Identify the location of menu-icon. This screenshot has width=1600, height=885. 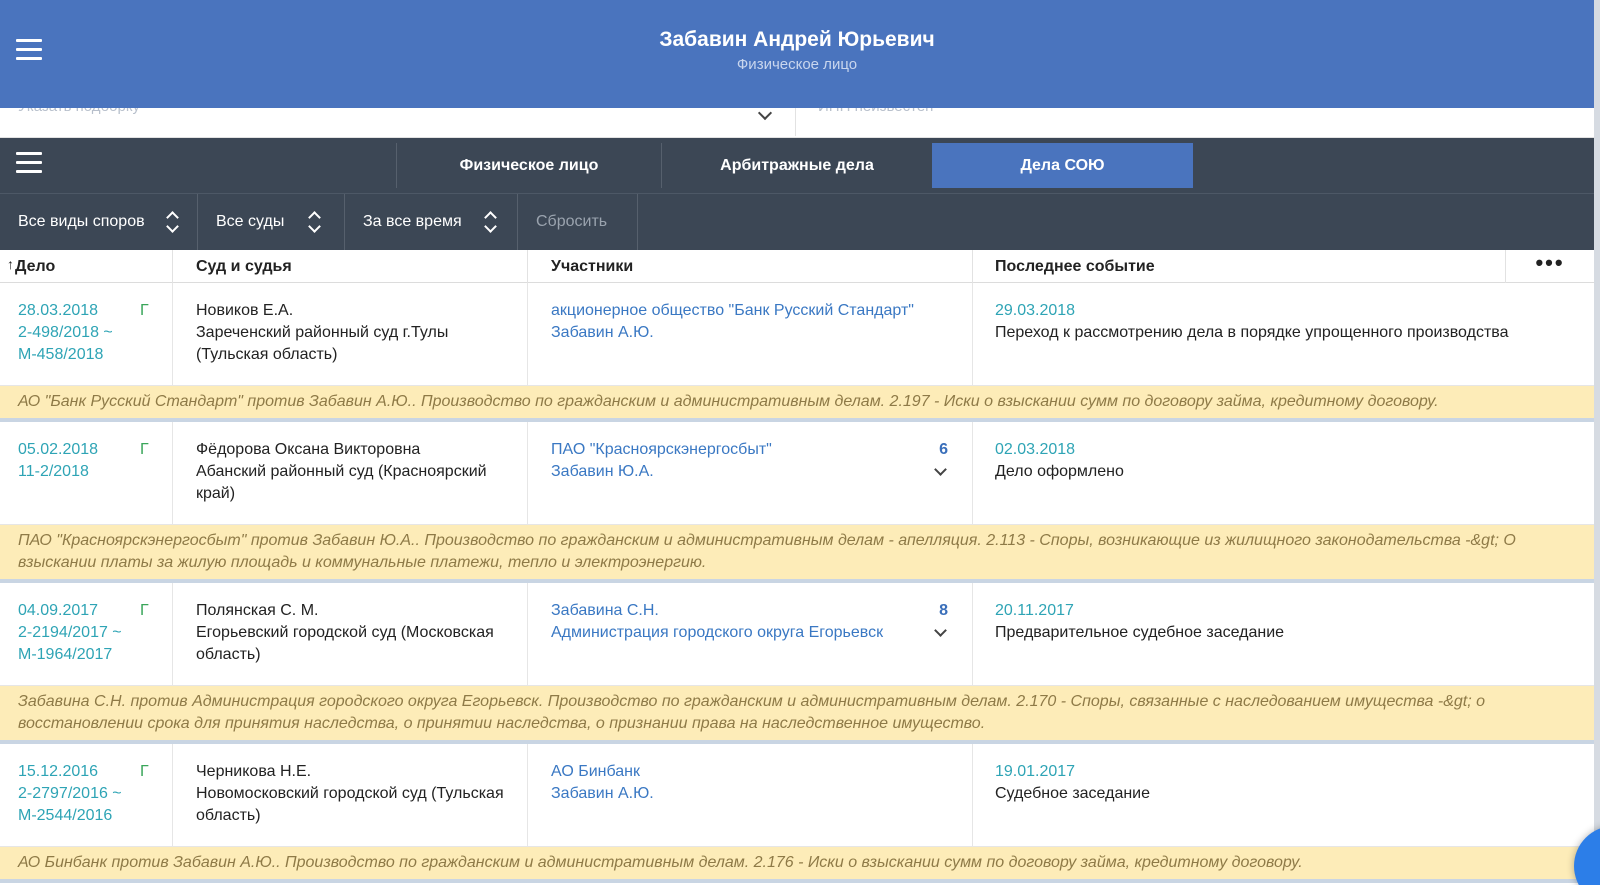
(29, 163).